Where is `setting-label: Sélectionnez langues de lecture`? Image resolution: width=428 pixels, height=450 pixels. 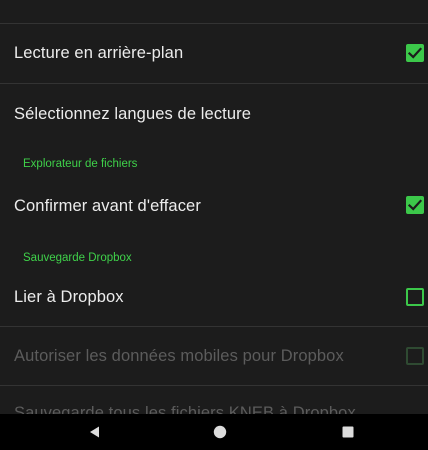
setting-label: Sélectionnez langues de lecture is located at coordinates (133, 114).